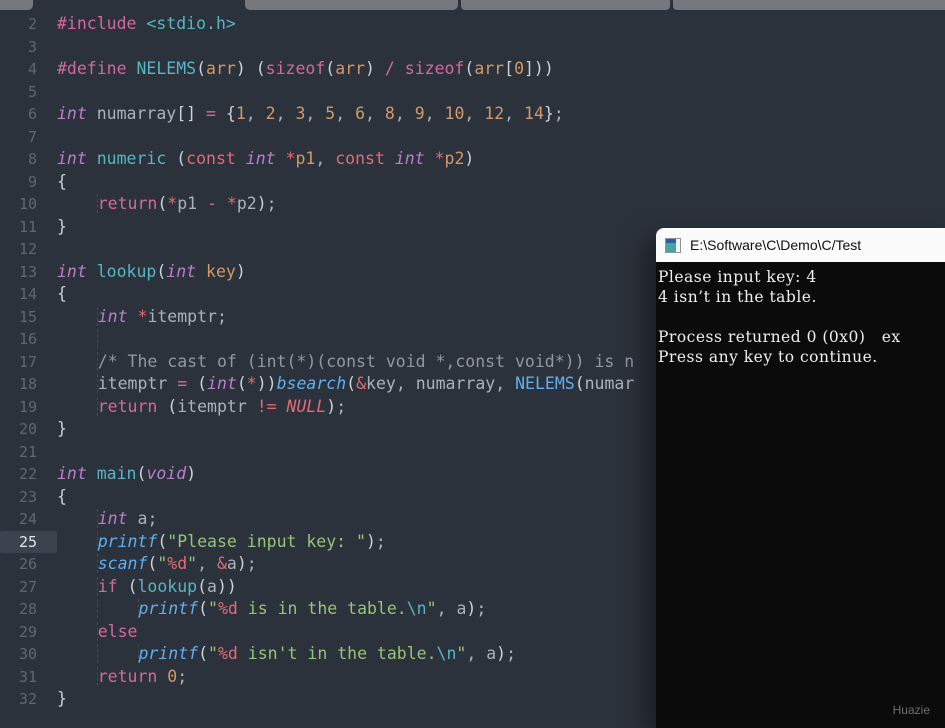 The width and height of the screenshot is (945, 728). Describe the element at coordinates (286, 653) in the screenshot. I see `code-text: printf("%d isn't in the table.\n", a);` at that location.